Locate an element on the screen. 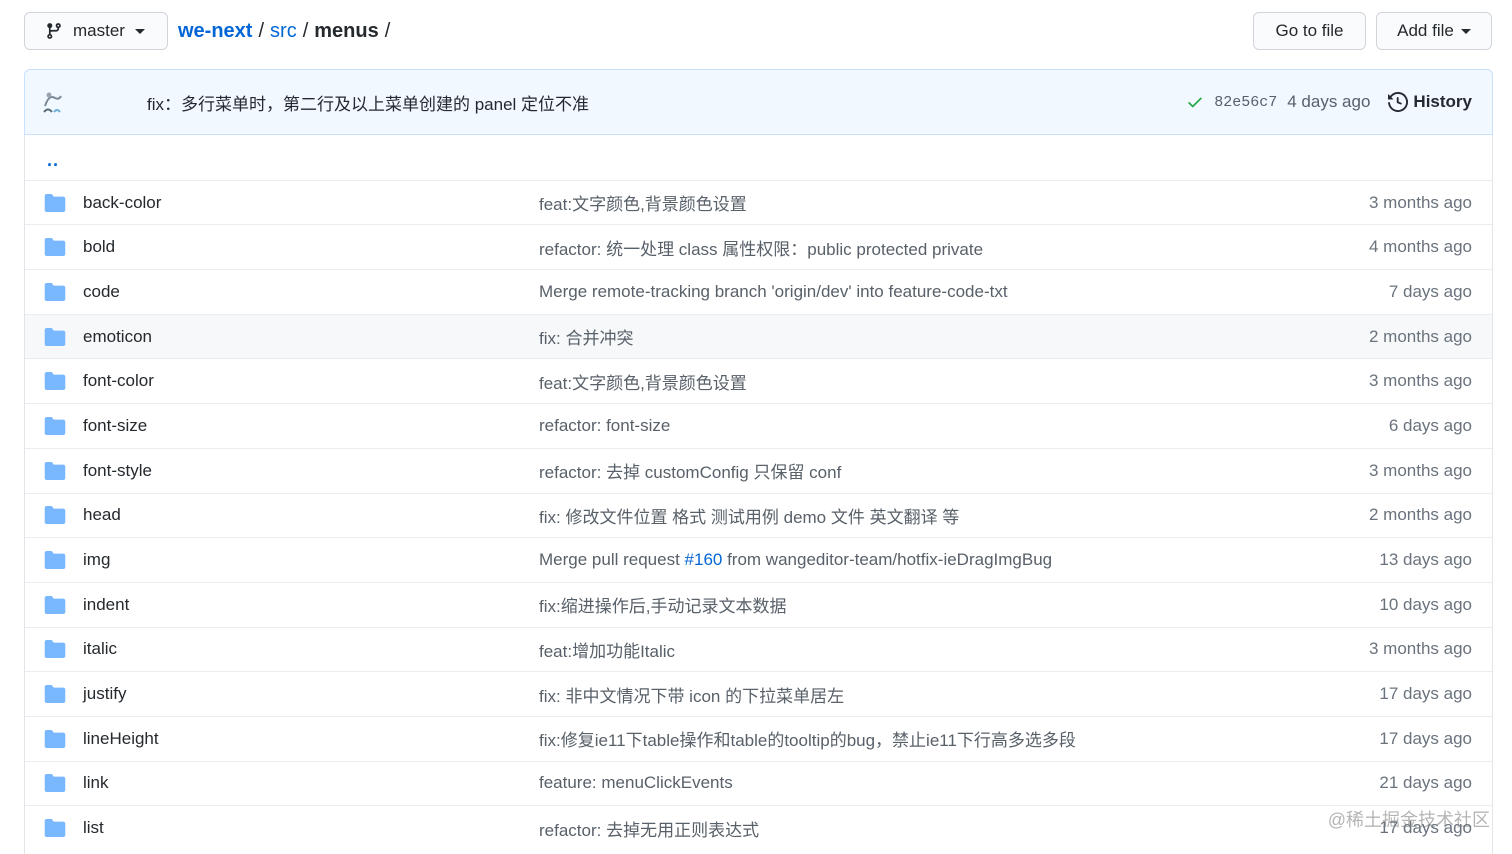 This screenshot has width=1512, height=854. commit-message-link: fix:缩进操作后,手动记录文本数据 is located at coordinates (662, 604).